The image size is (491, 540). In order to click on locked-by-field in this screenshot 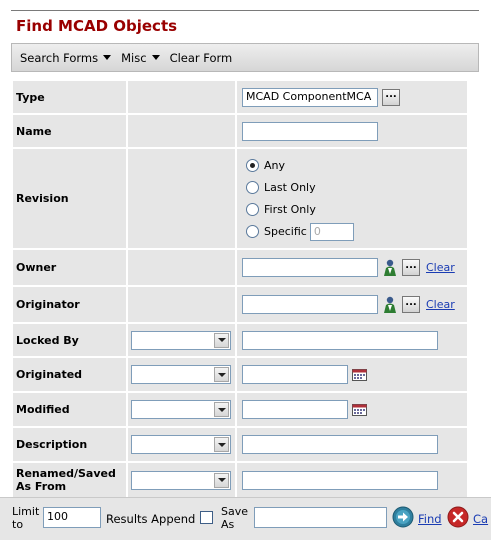, I will do `click(340, 340)`.